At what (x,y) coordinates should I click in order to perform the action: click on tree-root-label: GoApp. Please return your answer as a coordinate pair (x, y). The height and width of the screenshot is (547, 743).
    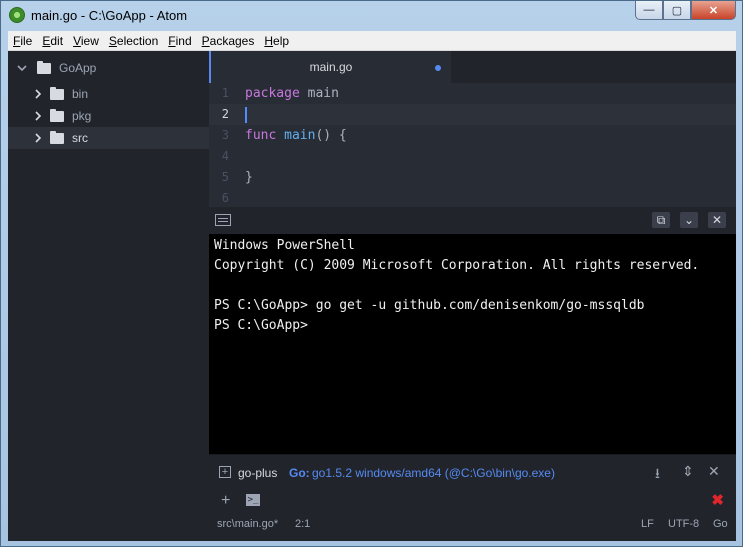
    Looking at the image, I should click on (78, 68).